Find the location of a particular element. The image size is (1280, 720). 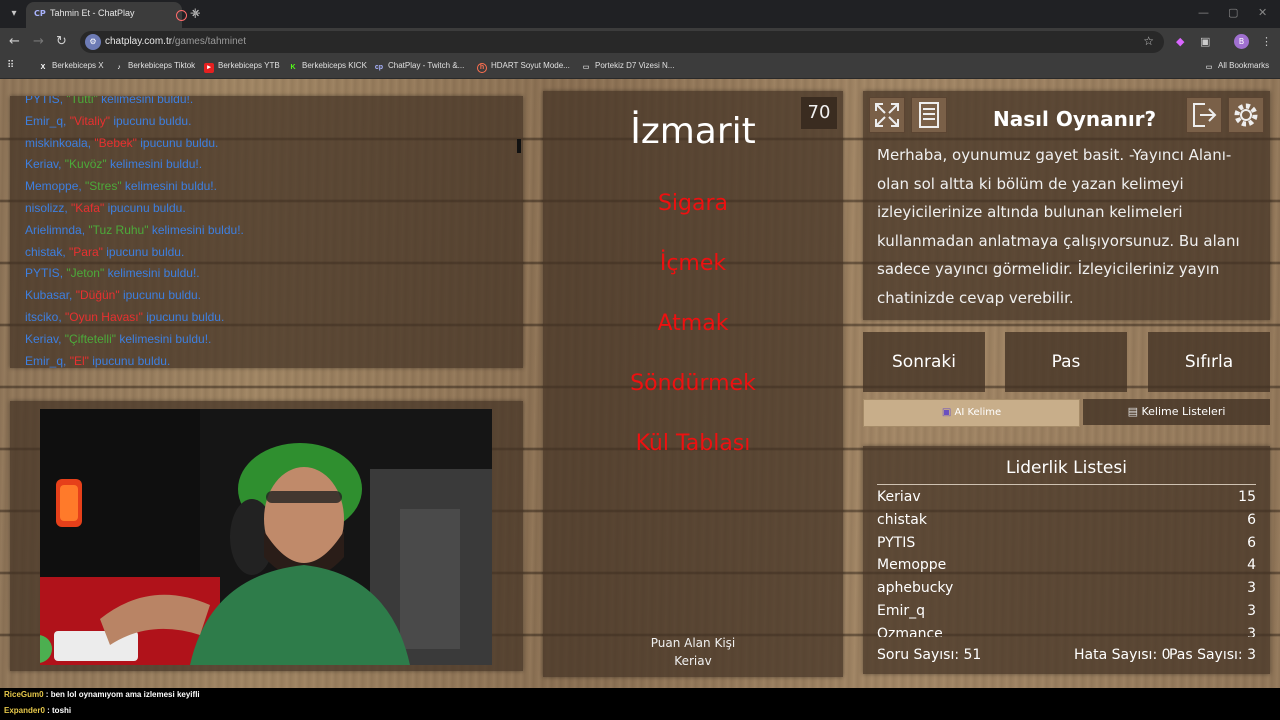

bookmark-tiktok: ♪ Berkebiceps Tiktok is located at coordinates (154, 67).